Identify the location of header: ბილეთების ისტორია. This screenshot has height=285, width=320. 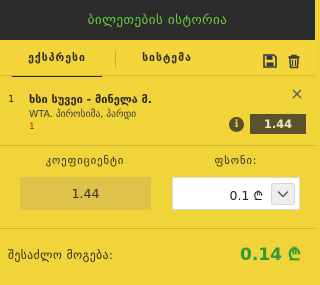
(157, 20).